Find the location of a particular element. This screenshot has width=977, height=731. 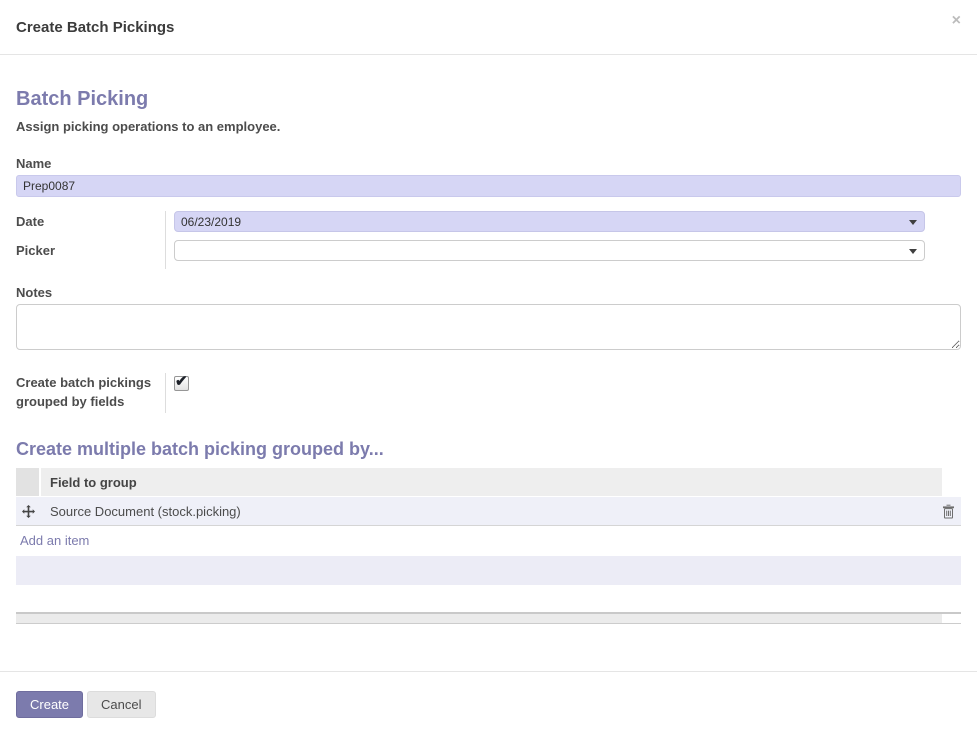

notes-field-group: Notes is located at coordinates (488, 320).